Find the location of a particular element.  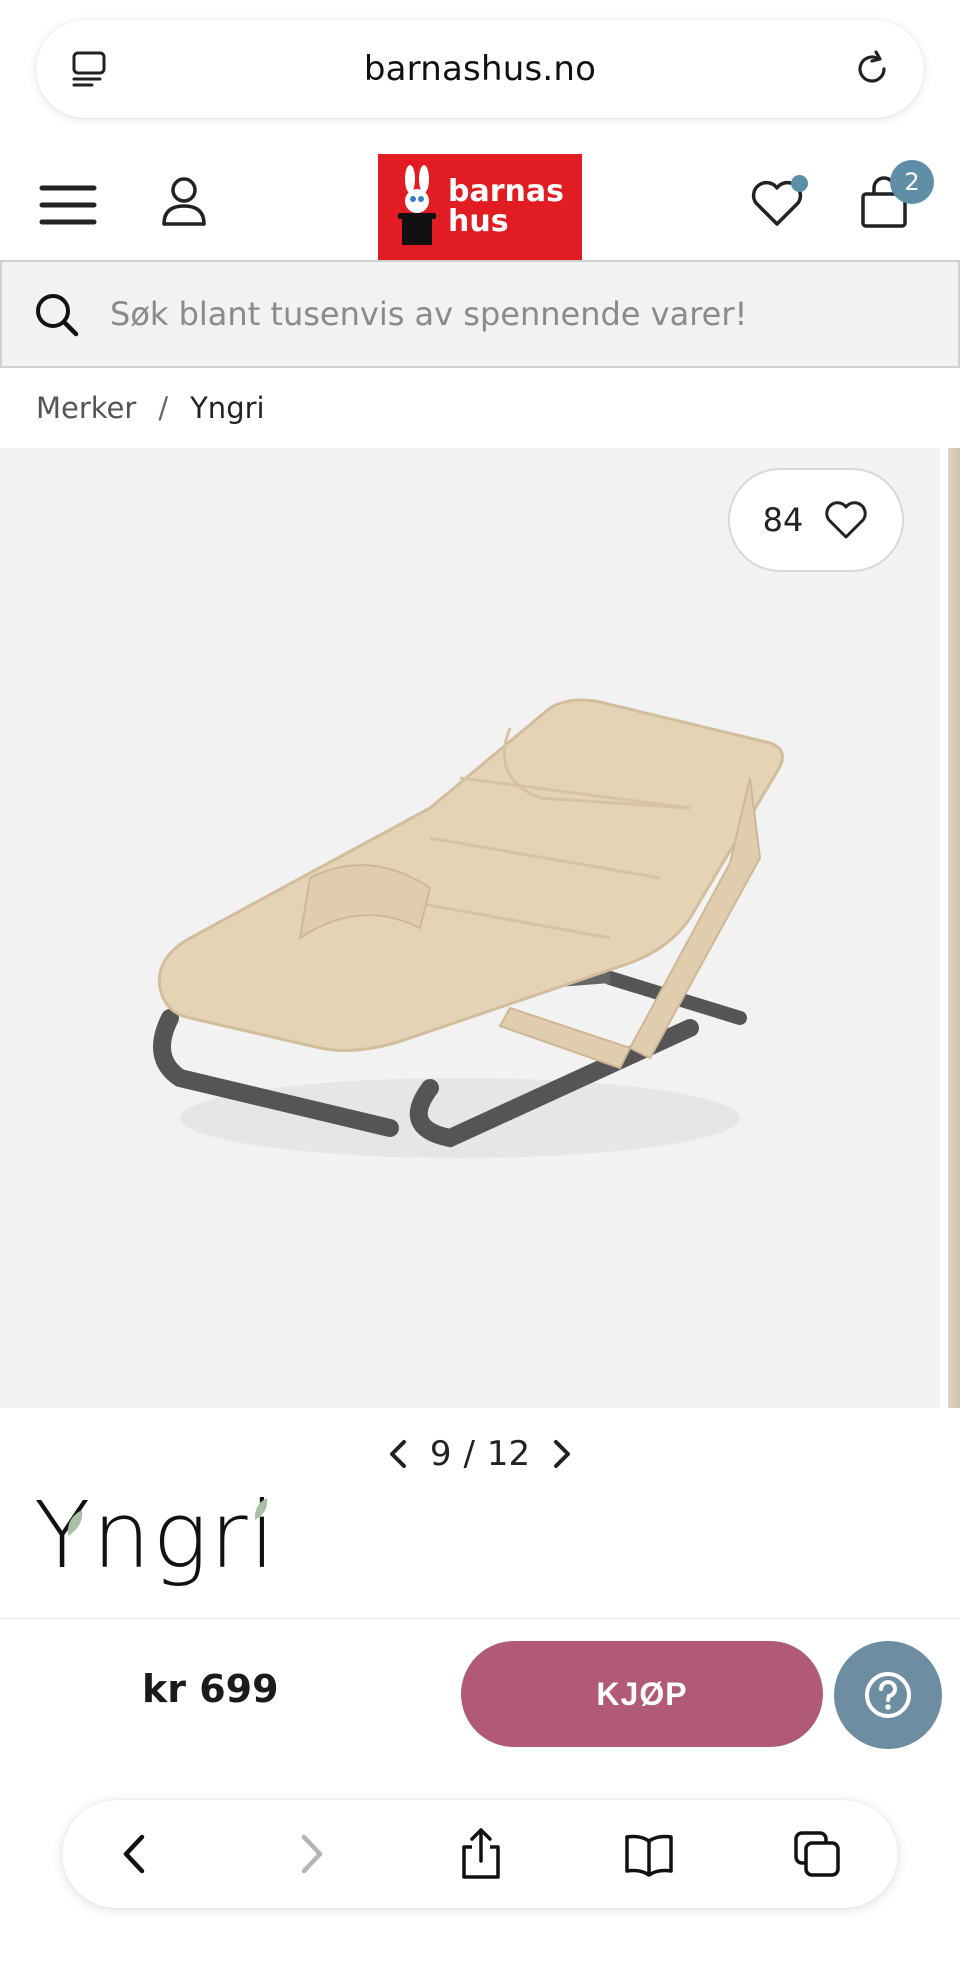

next-image-peek is located at coordinates (954, 928).